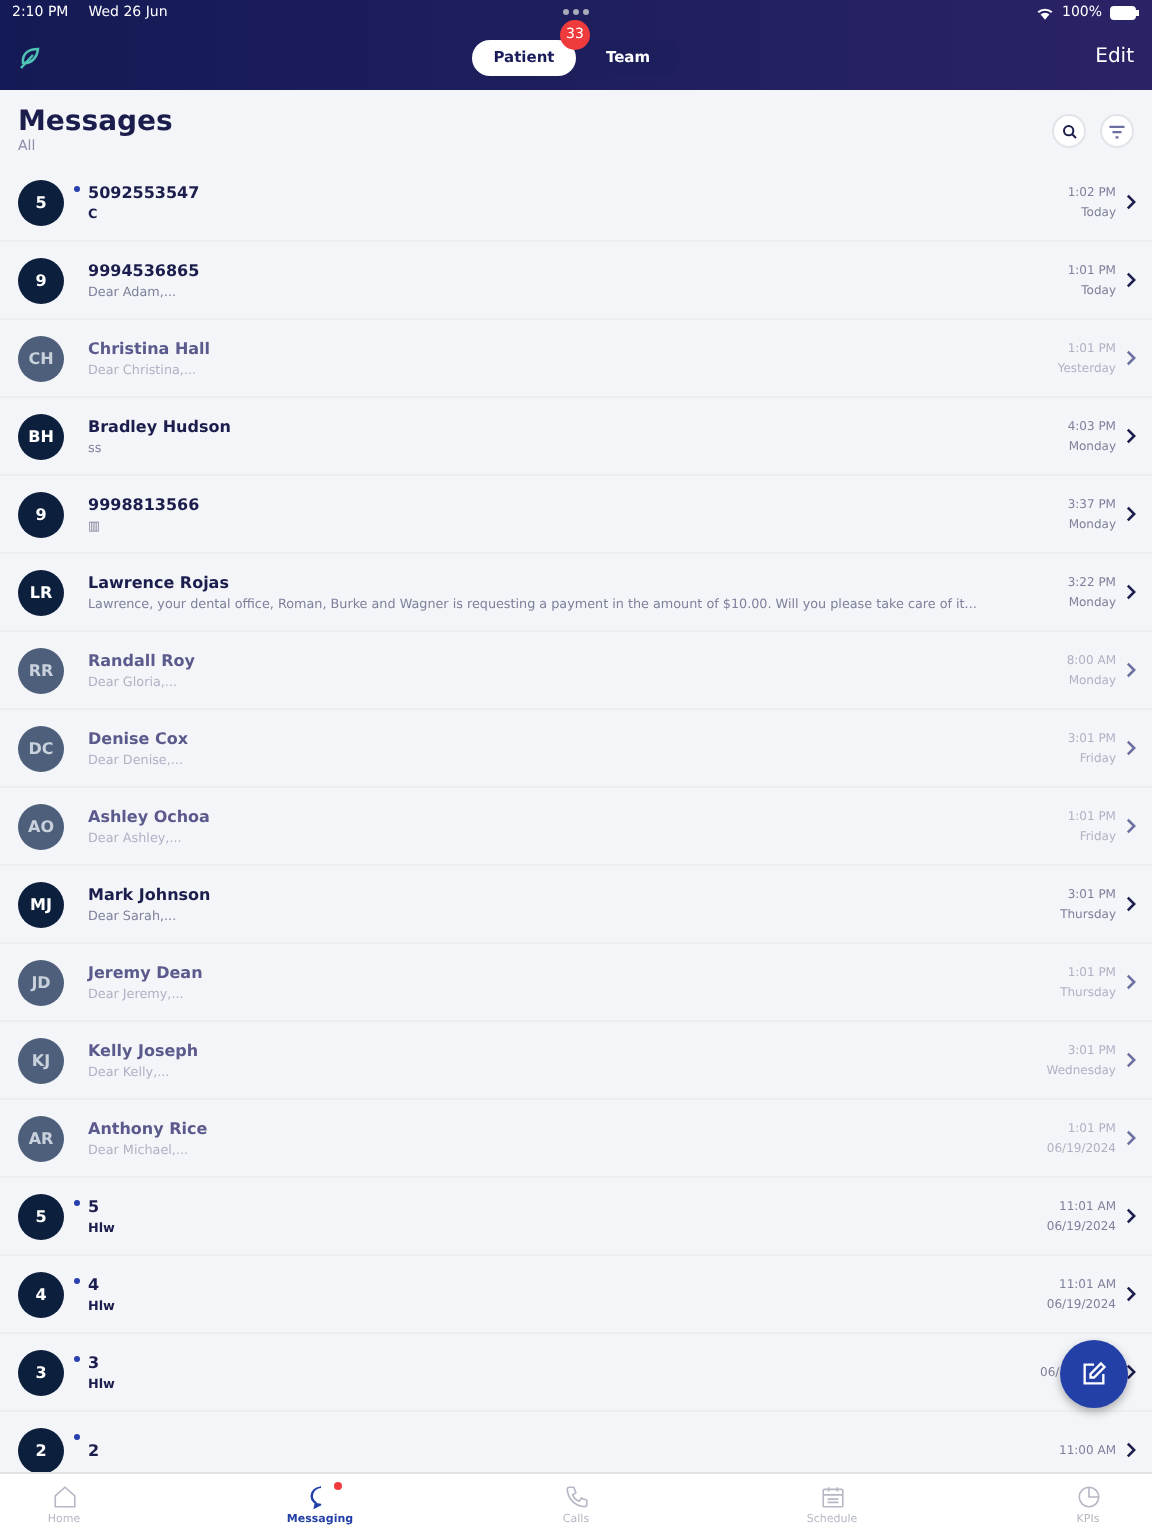 This screenshot has width=1152, height=1536. I want to click on initials-avatar: BH, so click(41, 436).